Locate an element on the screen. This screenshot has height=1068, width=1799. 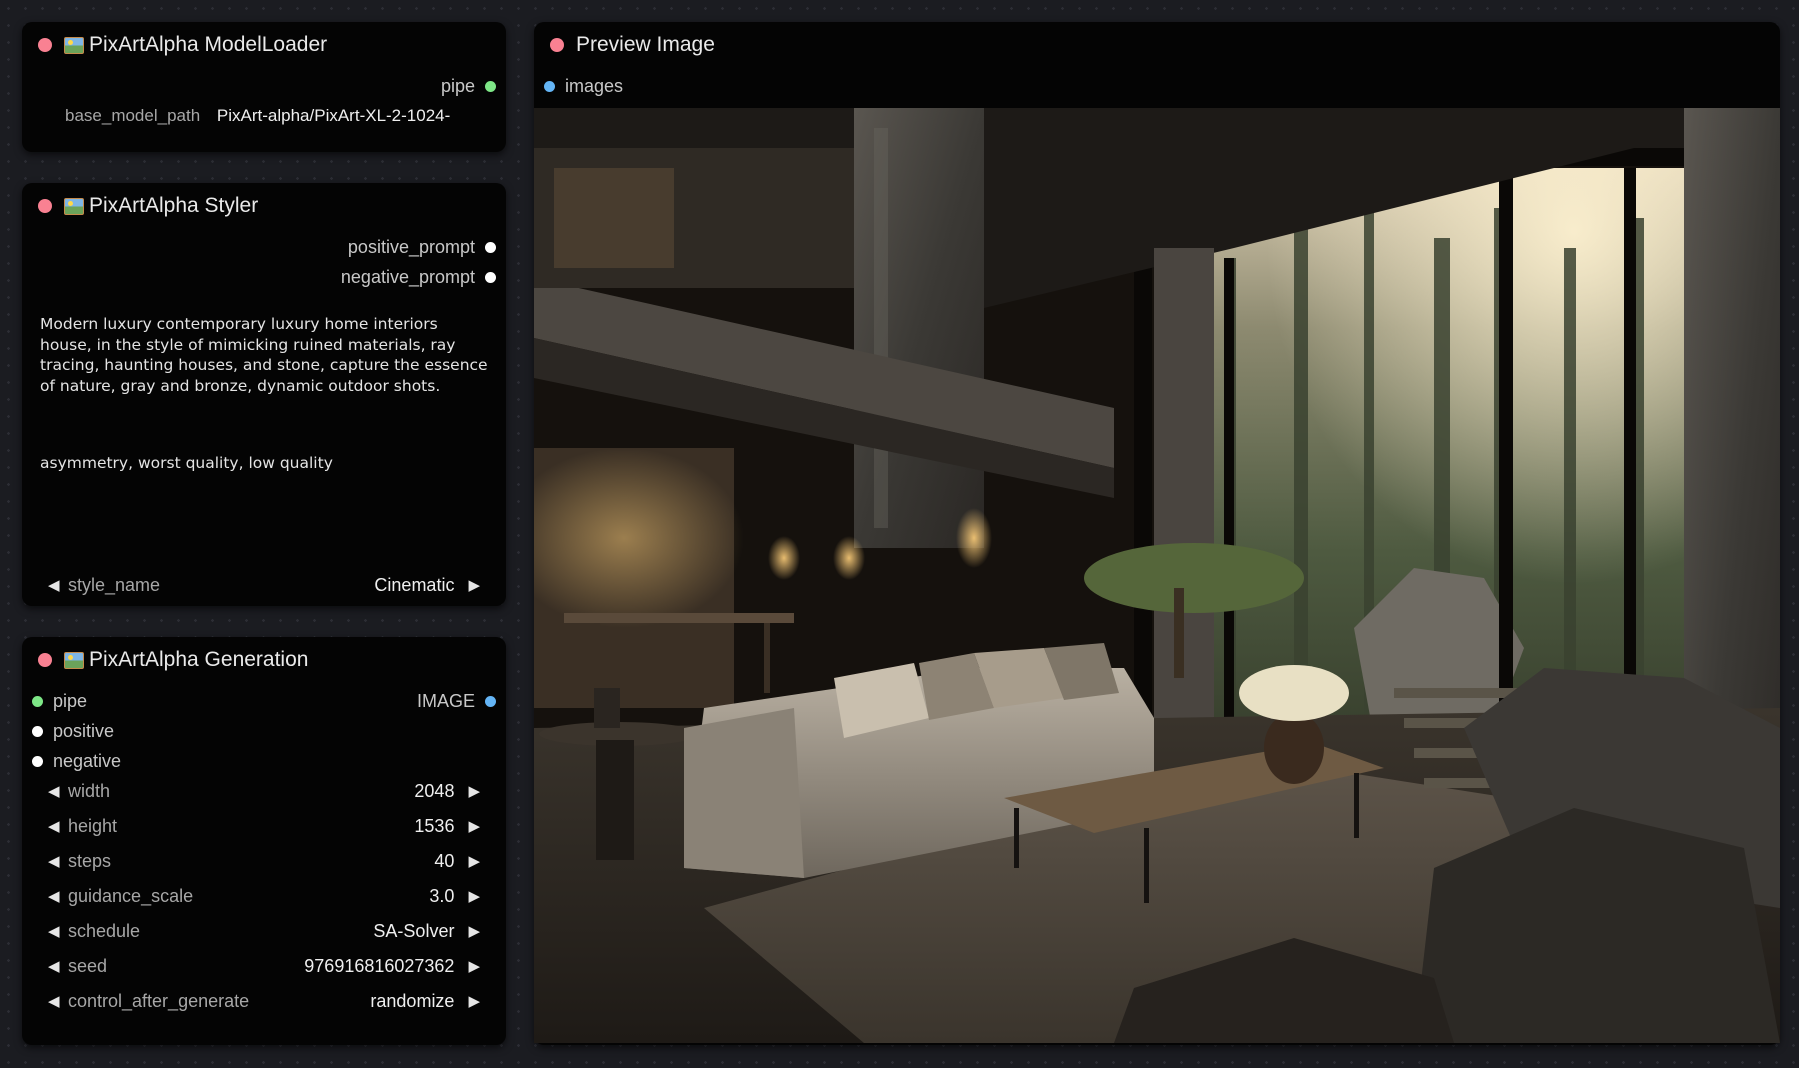
input-pin-negative is located at coordinates (37, 761).